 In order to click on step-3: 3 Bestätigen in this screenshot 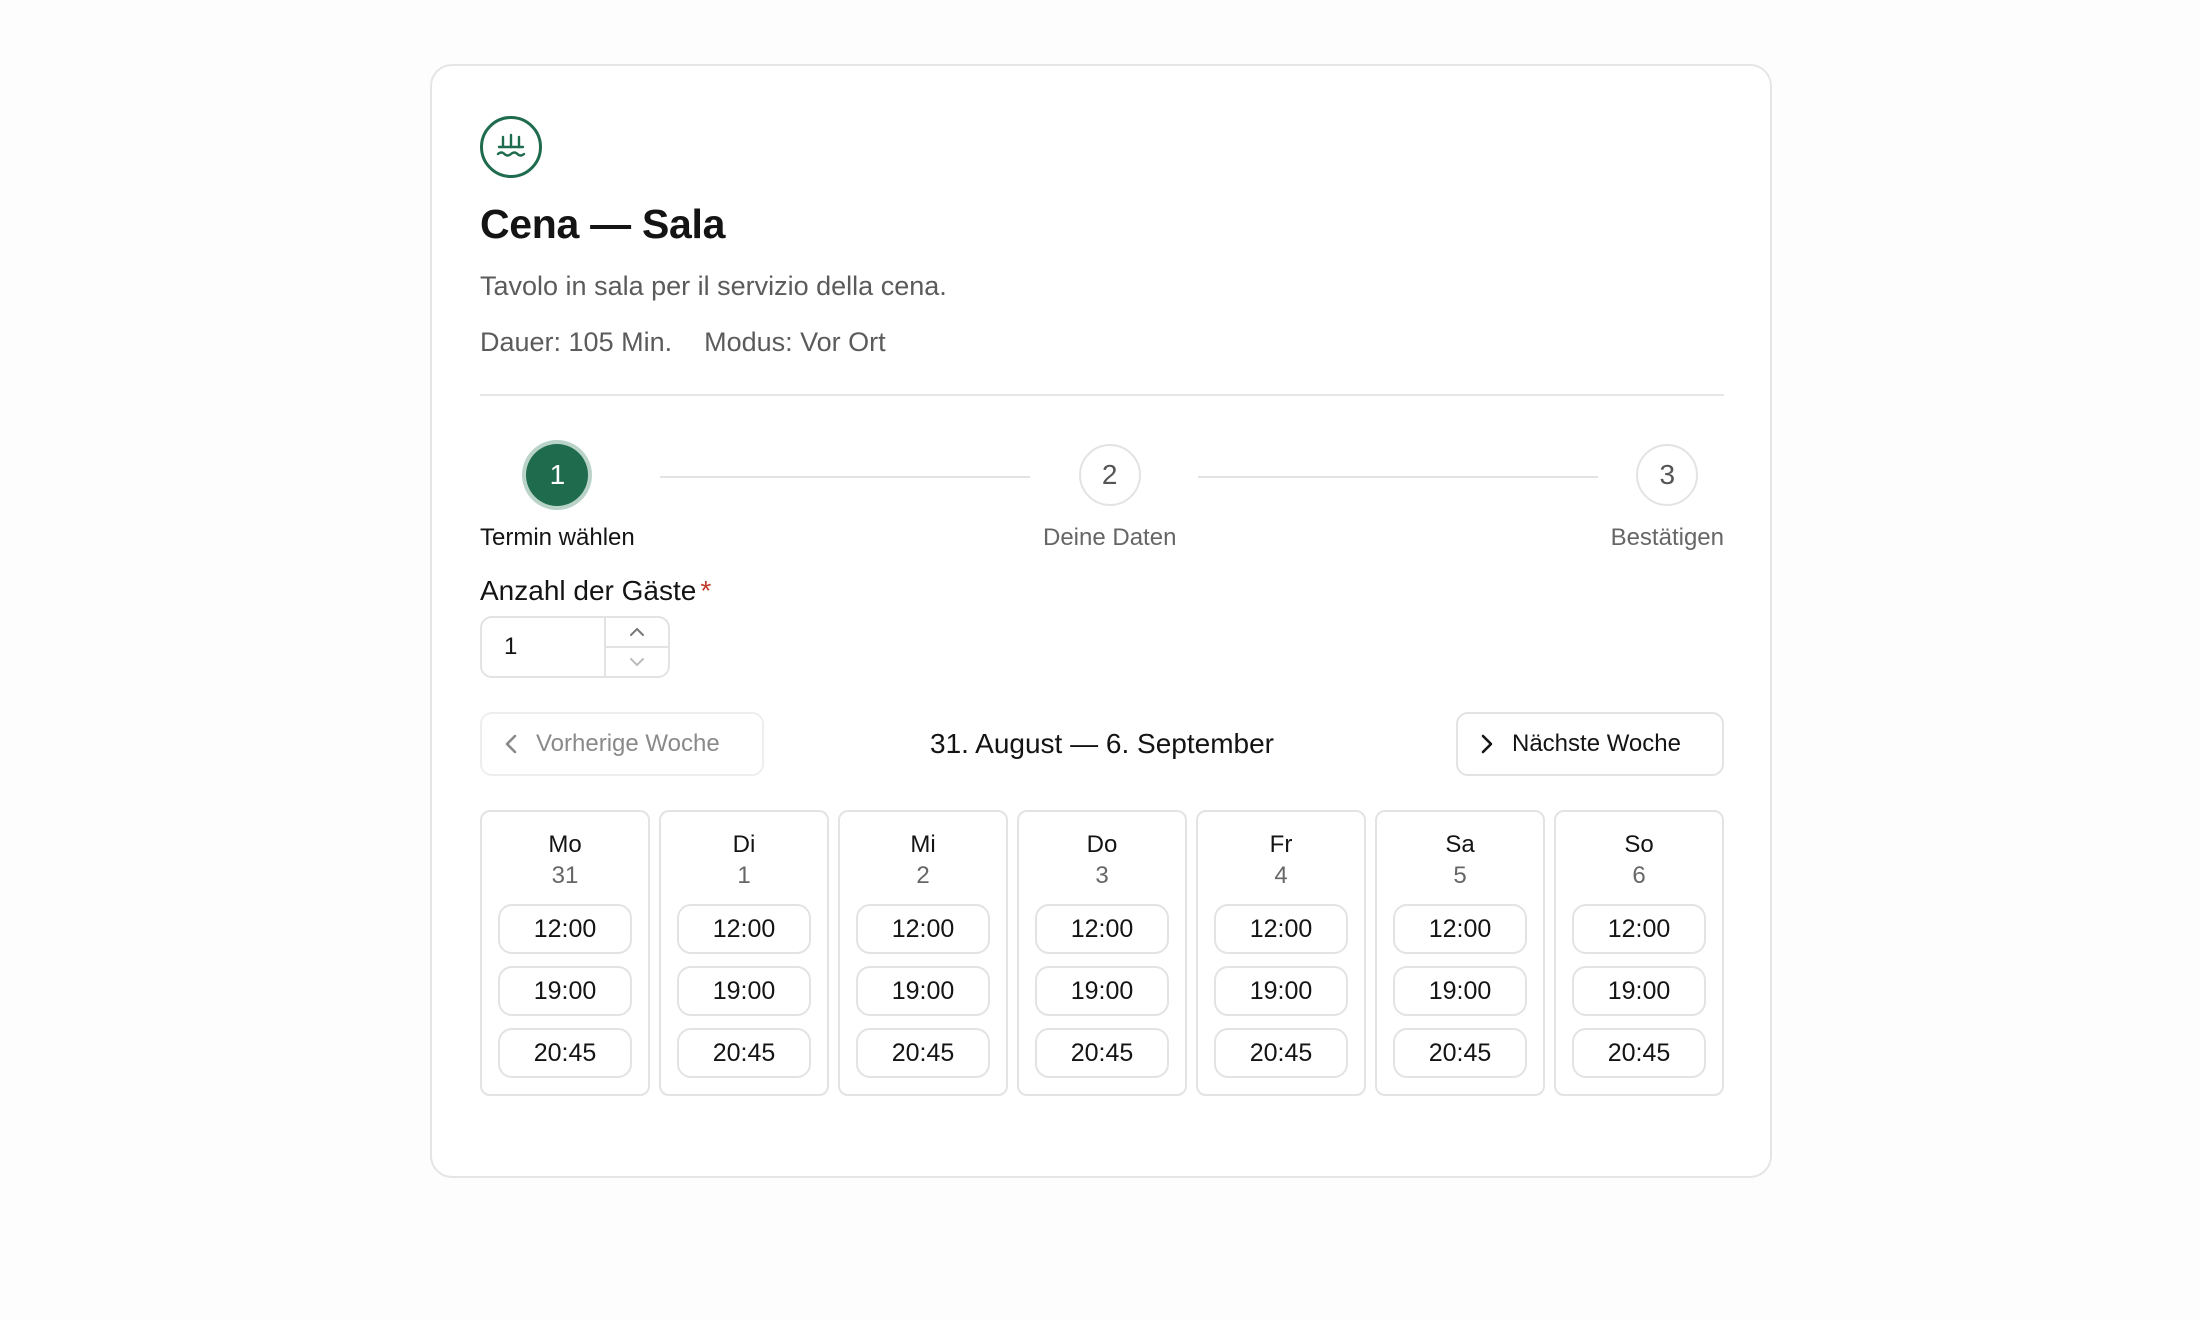, I will do `click(1667, 498)`.